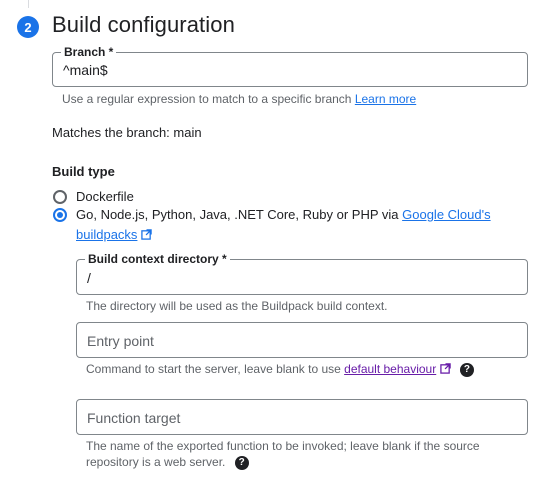  Describe the element at coordinates (60, 197) in the screenshot. I see `radio-dockerfile` at that location.